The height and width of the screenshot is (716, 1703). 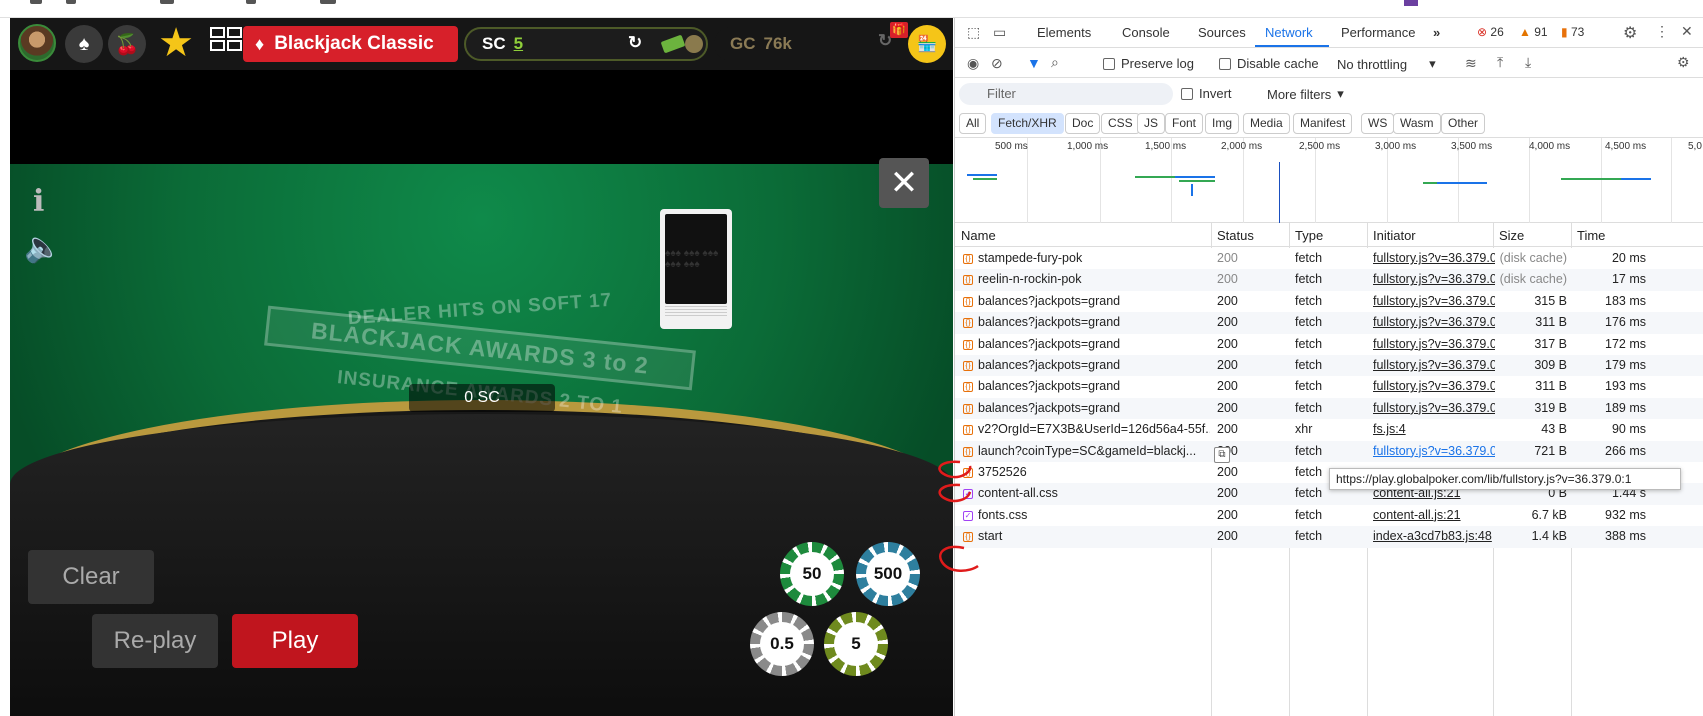 What do you see at coordinates (856, 644) in the screenshot?
I see `chip-5: 5` at bounding box center [856, 644].